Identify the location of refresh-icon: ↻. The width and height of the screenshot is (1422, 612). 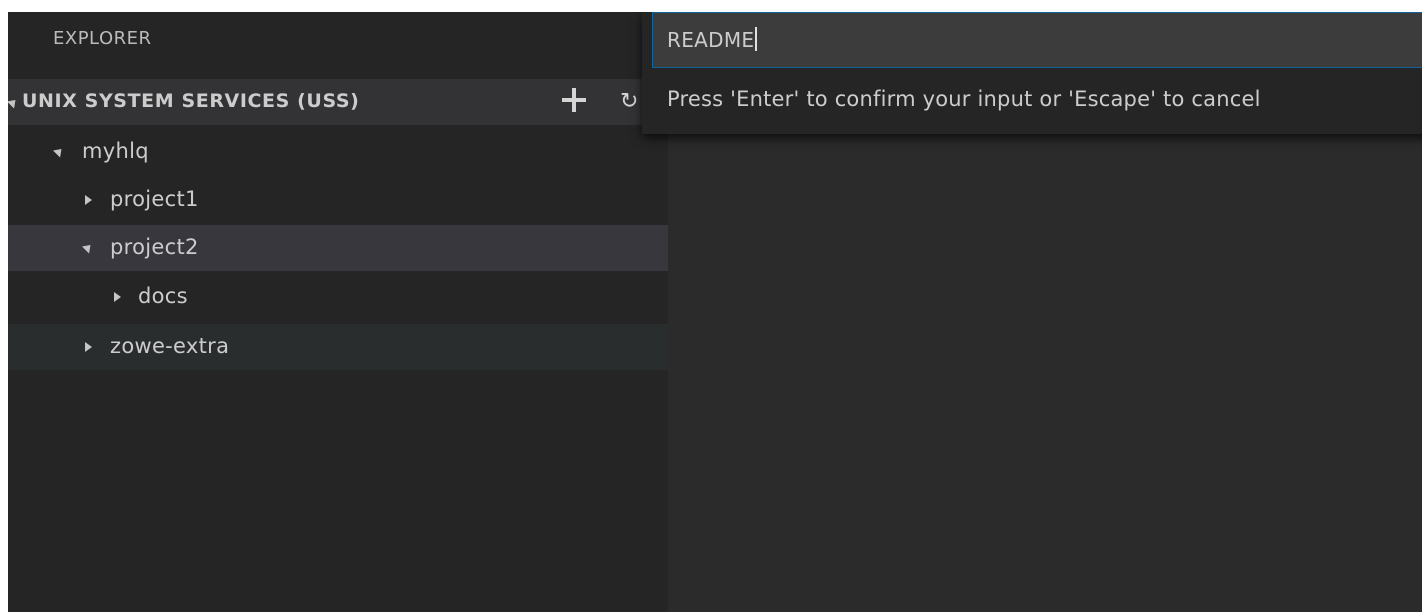
(629, 101).